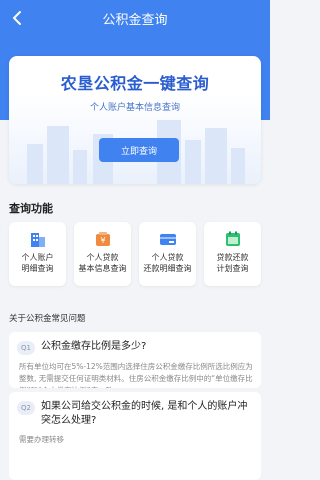 This screenshot has width=320, height=480. What do you see at coordinates (167, 268) in the screenshot?
I see `function-label-line2: 还款明细查询` at bounding box center [167, 268].